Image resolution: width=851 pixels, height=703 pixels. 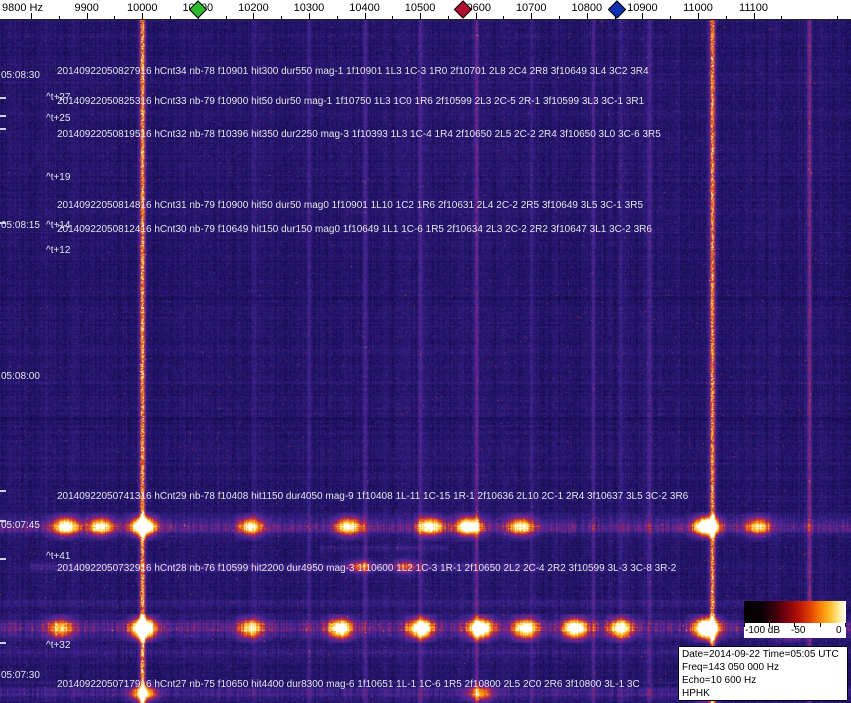 What do you see at coordinates (795, 612) in the screenshot?
I see `db-gradient-bar` at bounding box center [795, 612].